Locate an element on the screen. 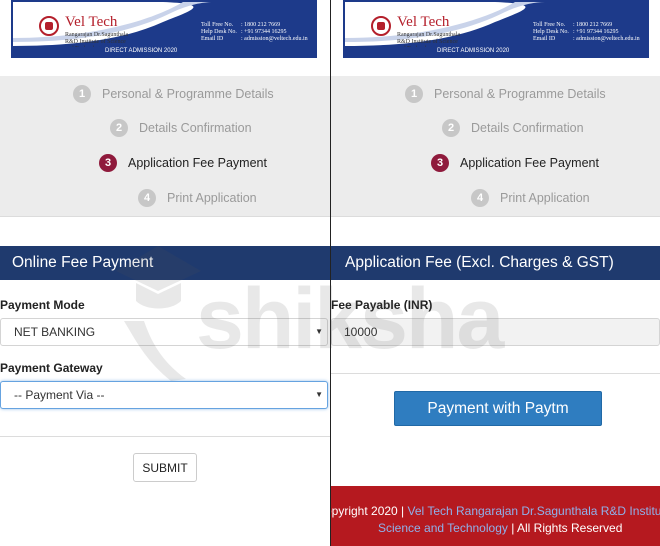 This screenshot has width=660, height=546. payment-with-paytm-button: Payment with Paytm is located at coordinates (498, 408).